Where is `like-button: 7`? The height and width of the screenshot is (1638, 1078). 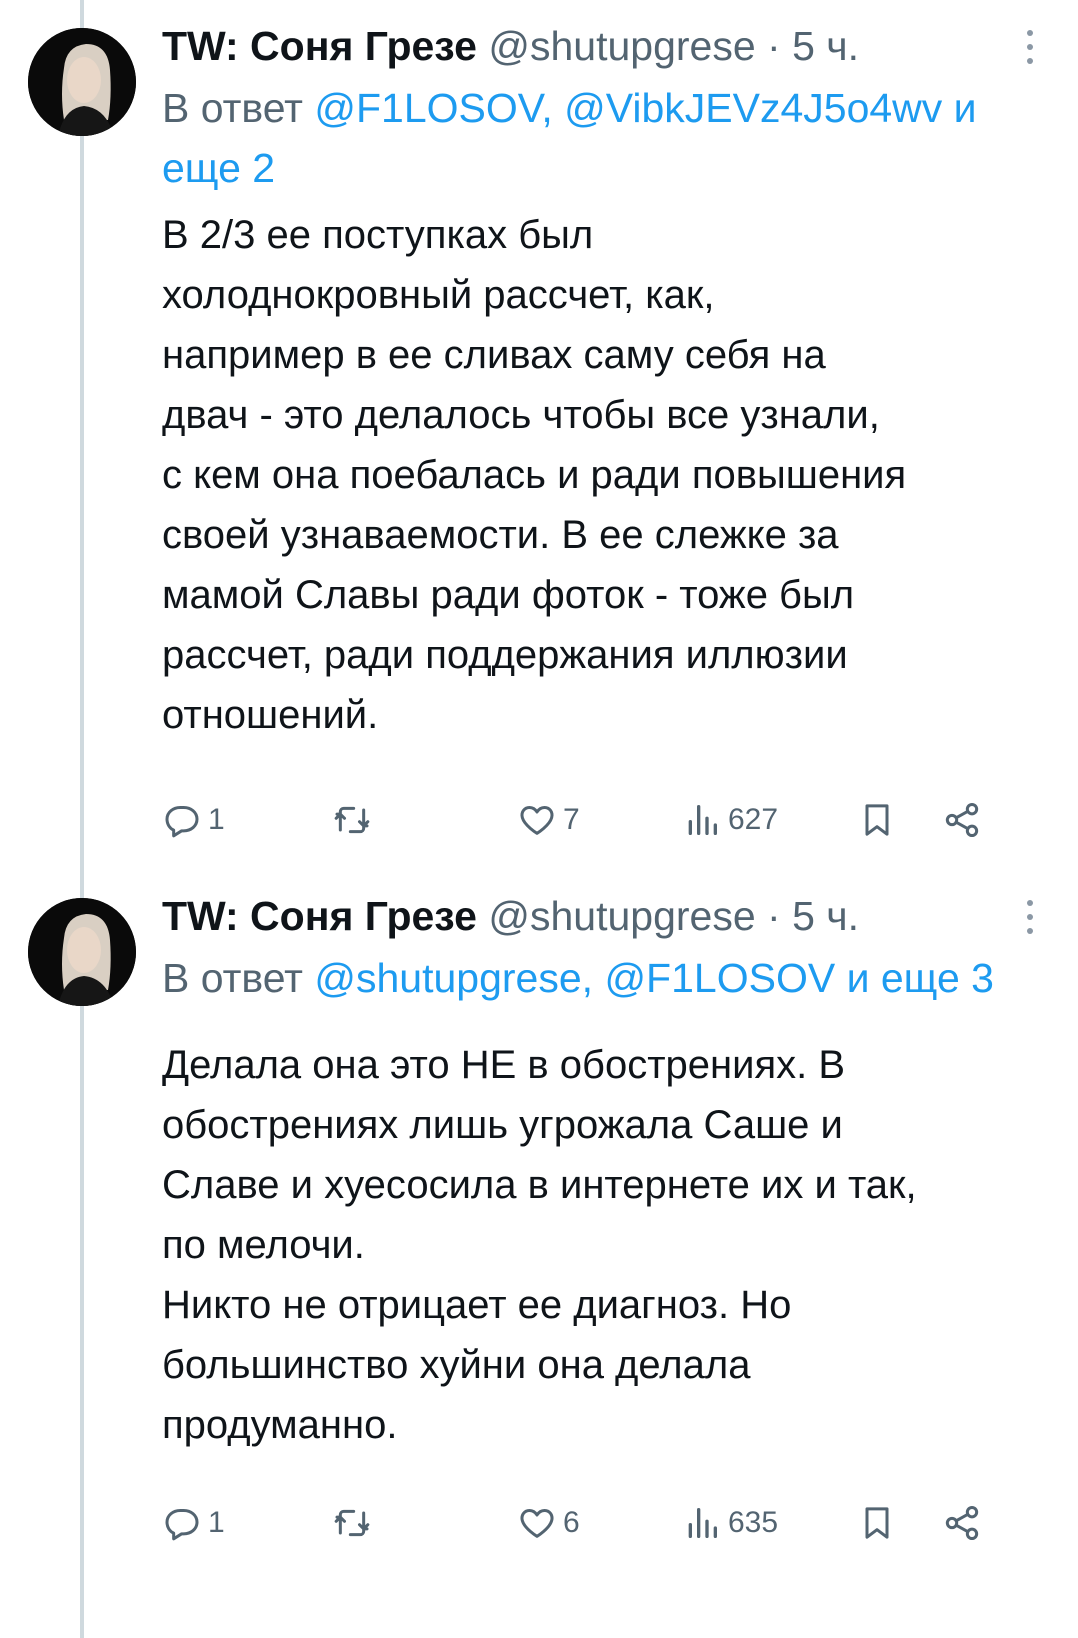
like-button: 7 is located at coordinates (548, 820).